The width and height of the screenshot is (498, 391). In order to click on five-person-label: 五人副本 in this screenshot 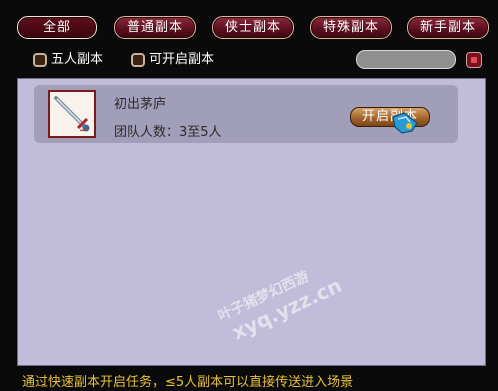, I will do `click(77, 59)`.